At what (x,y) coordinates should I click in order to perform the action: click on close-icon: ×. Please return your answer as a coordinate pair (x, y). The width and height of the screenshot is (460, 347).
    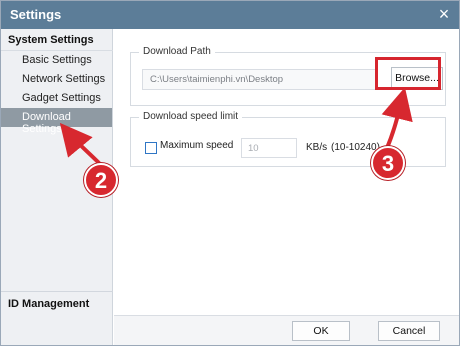
    Looking at the image, I should click on (444, 14).